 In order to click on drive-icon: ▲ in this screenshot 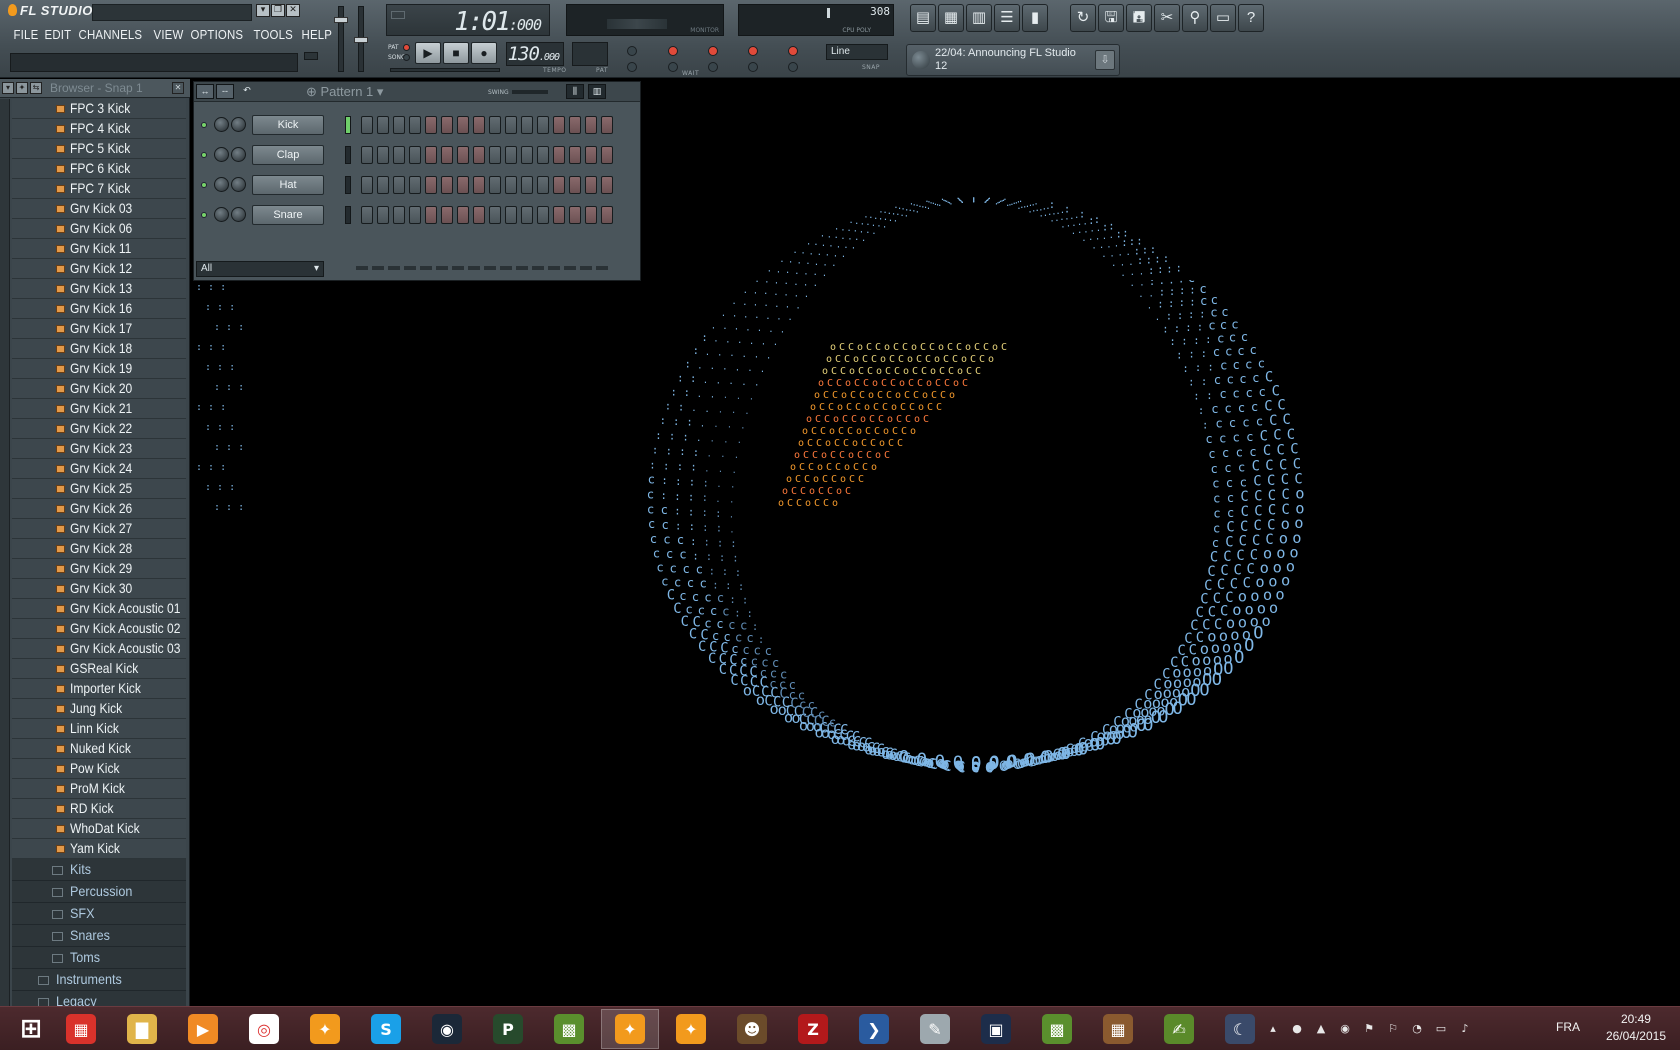, I will do `click(1321, 1029)`.